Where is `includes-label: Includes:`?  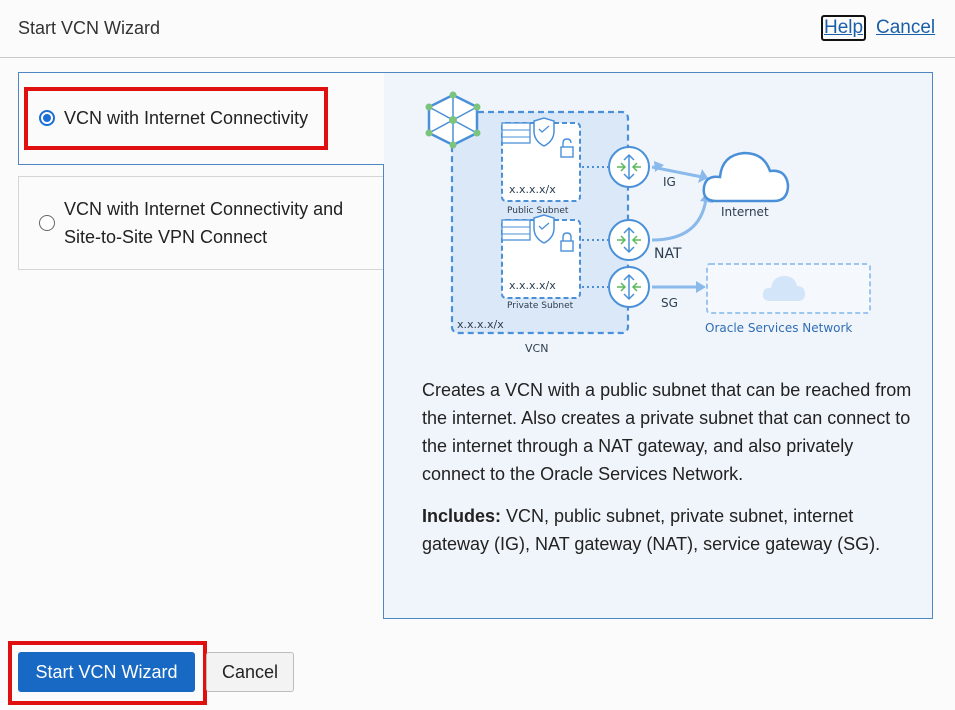 includes-label: Includes: is located at coordinates (462, 516).